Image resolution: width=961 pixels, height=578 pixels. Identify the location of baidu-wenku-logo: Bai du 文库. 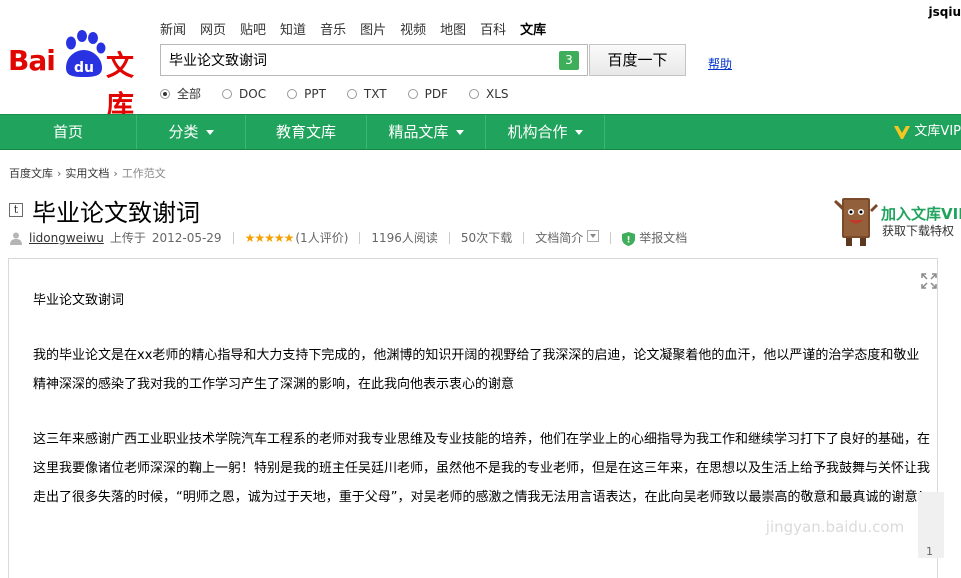
(78, 76).